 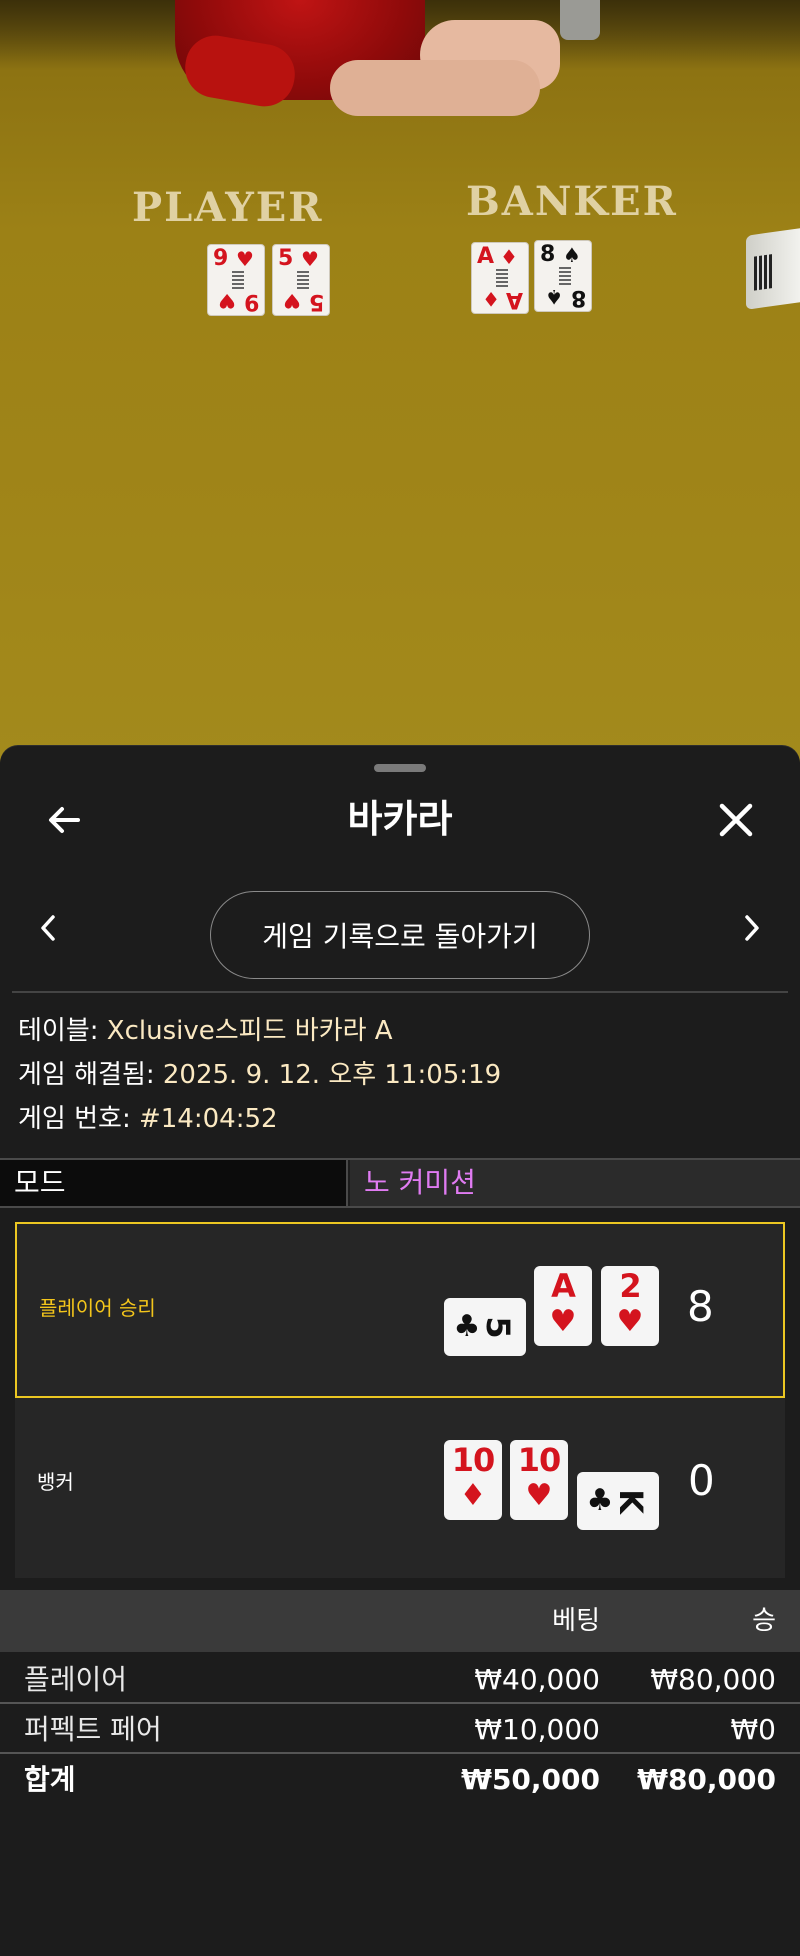 What do you see at coordinates (249, 1031) in the screenshot?
I see `table-info-value: Xclusive스피드 바카라 A` at bounding box center [249, 1031].